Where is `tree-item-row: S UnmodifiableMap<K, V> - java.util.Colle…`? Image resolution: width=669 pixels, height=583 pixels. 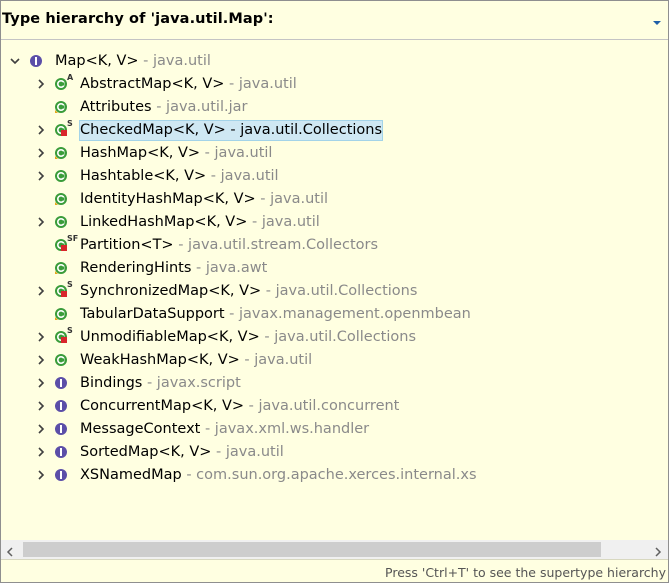 tree-item-row: S UnmodifiableMap<K, V> - java.util.Colle… is located at coordinates (334, 337).